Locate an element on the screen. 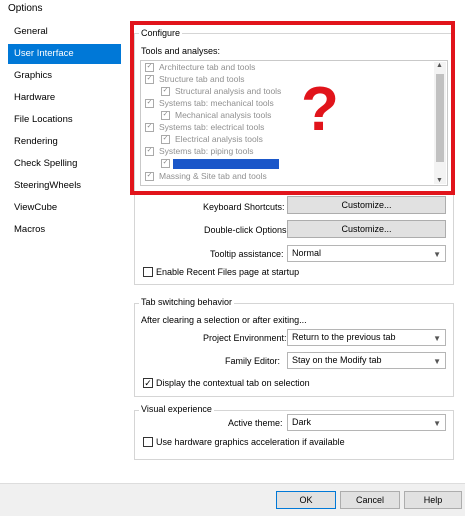  double-click-label: Double-click Options: is located at coordinates (247, 230).